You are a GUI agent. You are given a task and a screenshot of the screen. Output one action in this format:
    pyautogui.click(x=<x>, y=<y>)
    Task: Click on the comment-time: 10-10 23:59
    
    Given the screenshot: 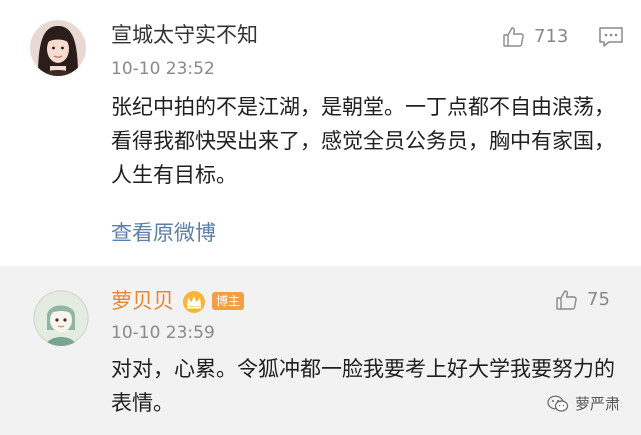 What is the action you would take?
    pyautogui.click(x=163, y=333)
    